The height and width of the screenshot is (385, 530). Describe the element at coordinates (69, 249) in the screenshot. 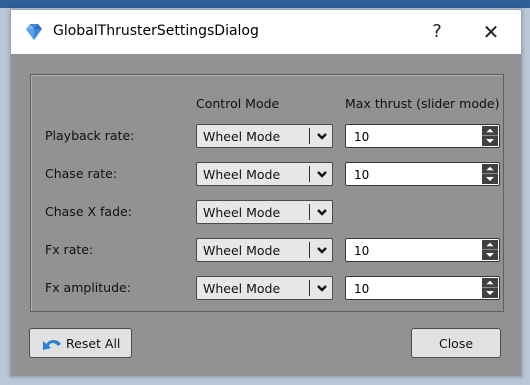

I see `row-label-fx-rate: Fx rate:` at that location.